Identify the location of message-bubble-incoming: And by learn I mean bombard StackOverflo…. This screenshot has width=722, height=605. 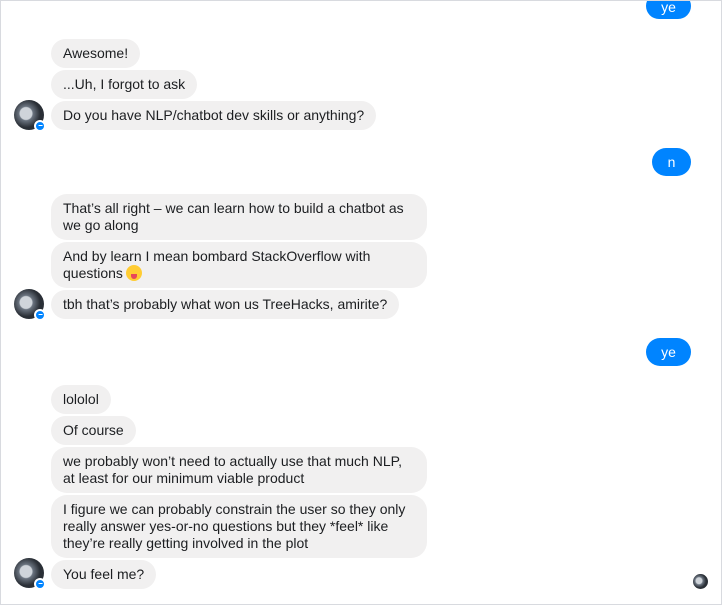
(239, 265).